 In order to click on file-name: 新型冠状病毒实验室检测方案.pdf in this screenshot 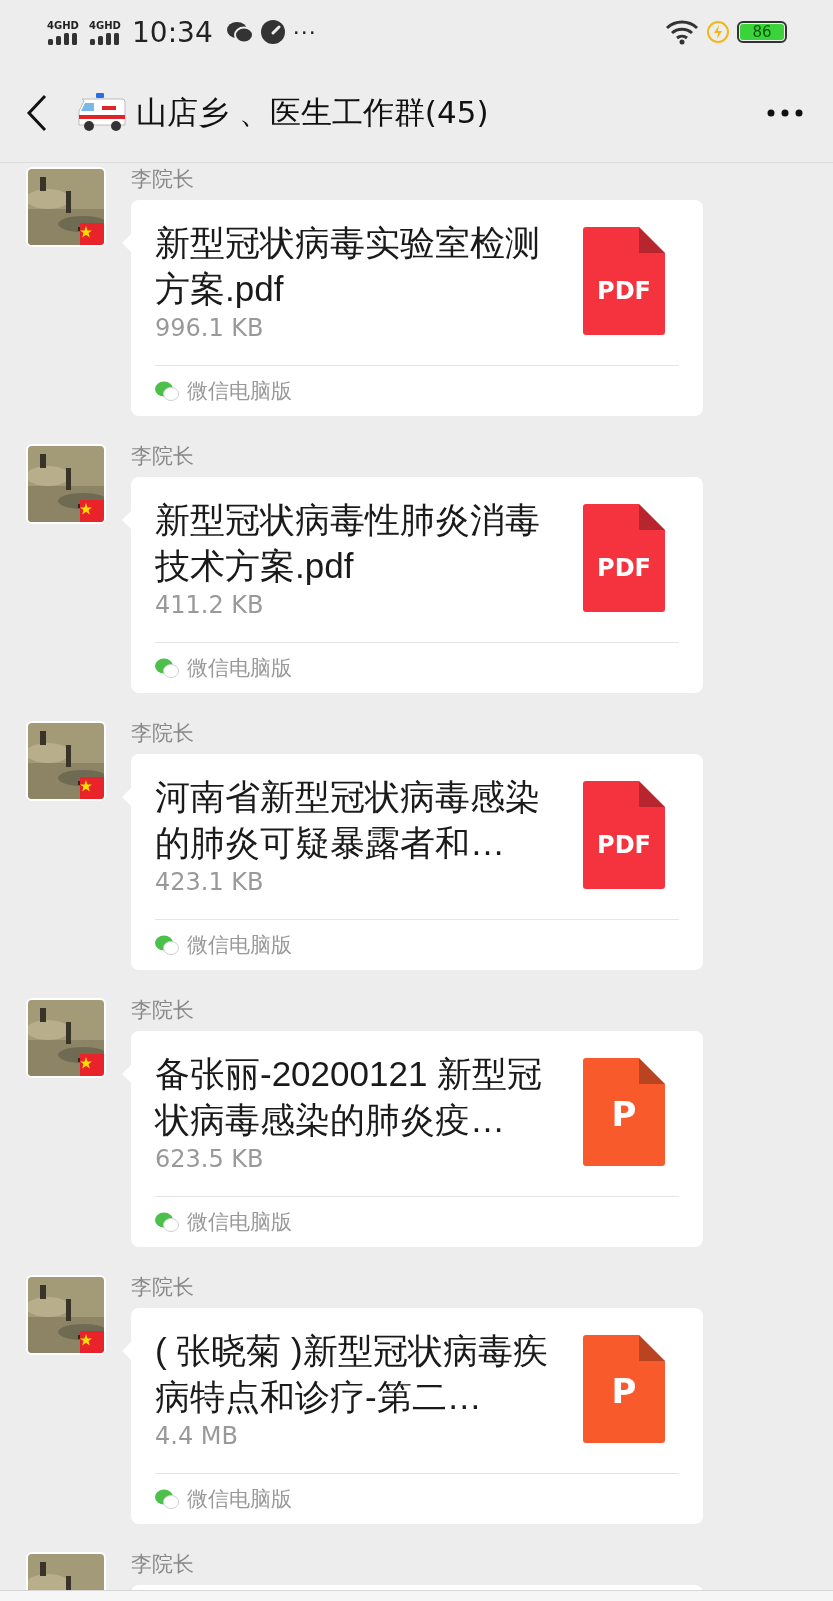, I will do `click(348, 266)`.